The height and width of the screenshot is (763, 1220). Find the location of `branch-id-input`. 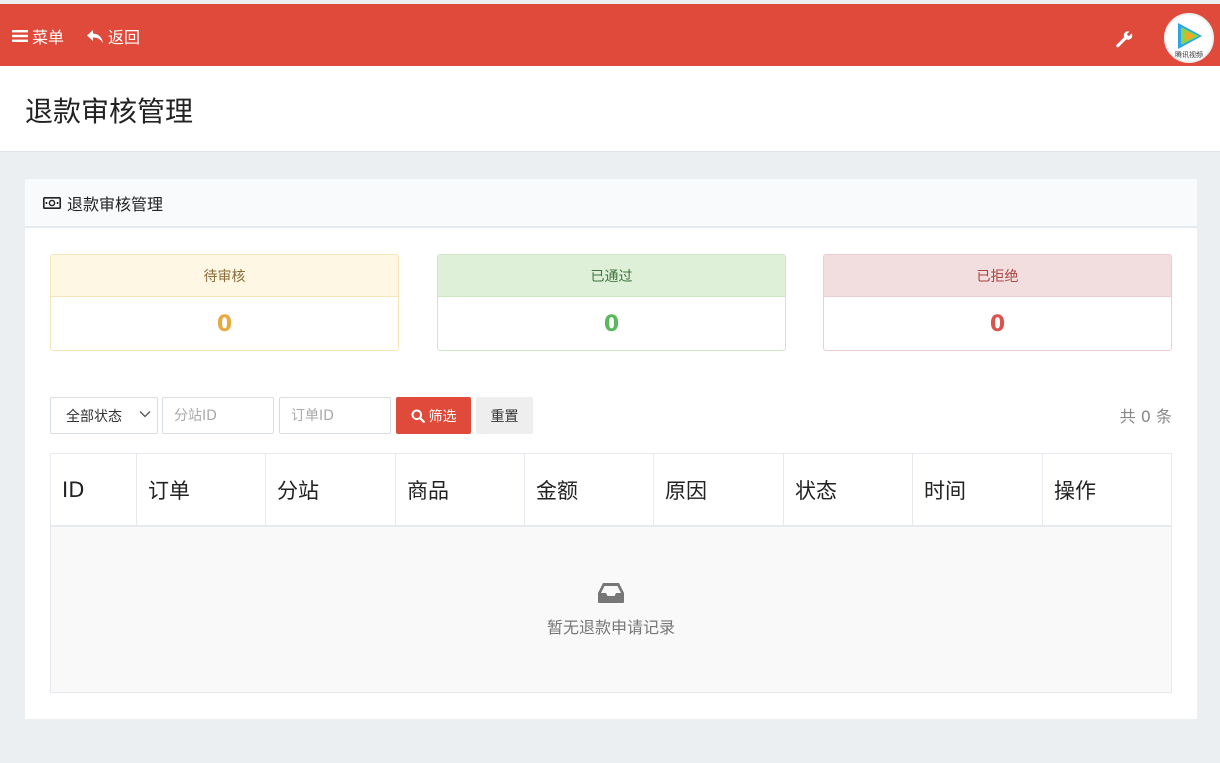

branch-id-input is located at coordinates (218, 415).